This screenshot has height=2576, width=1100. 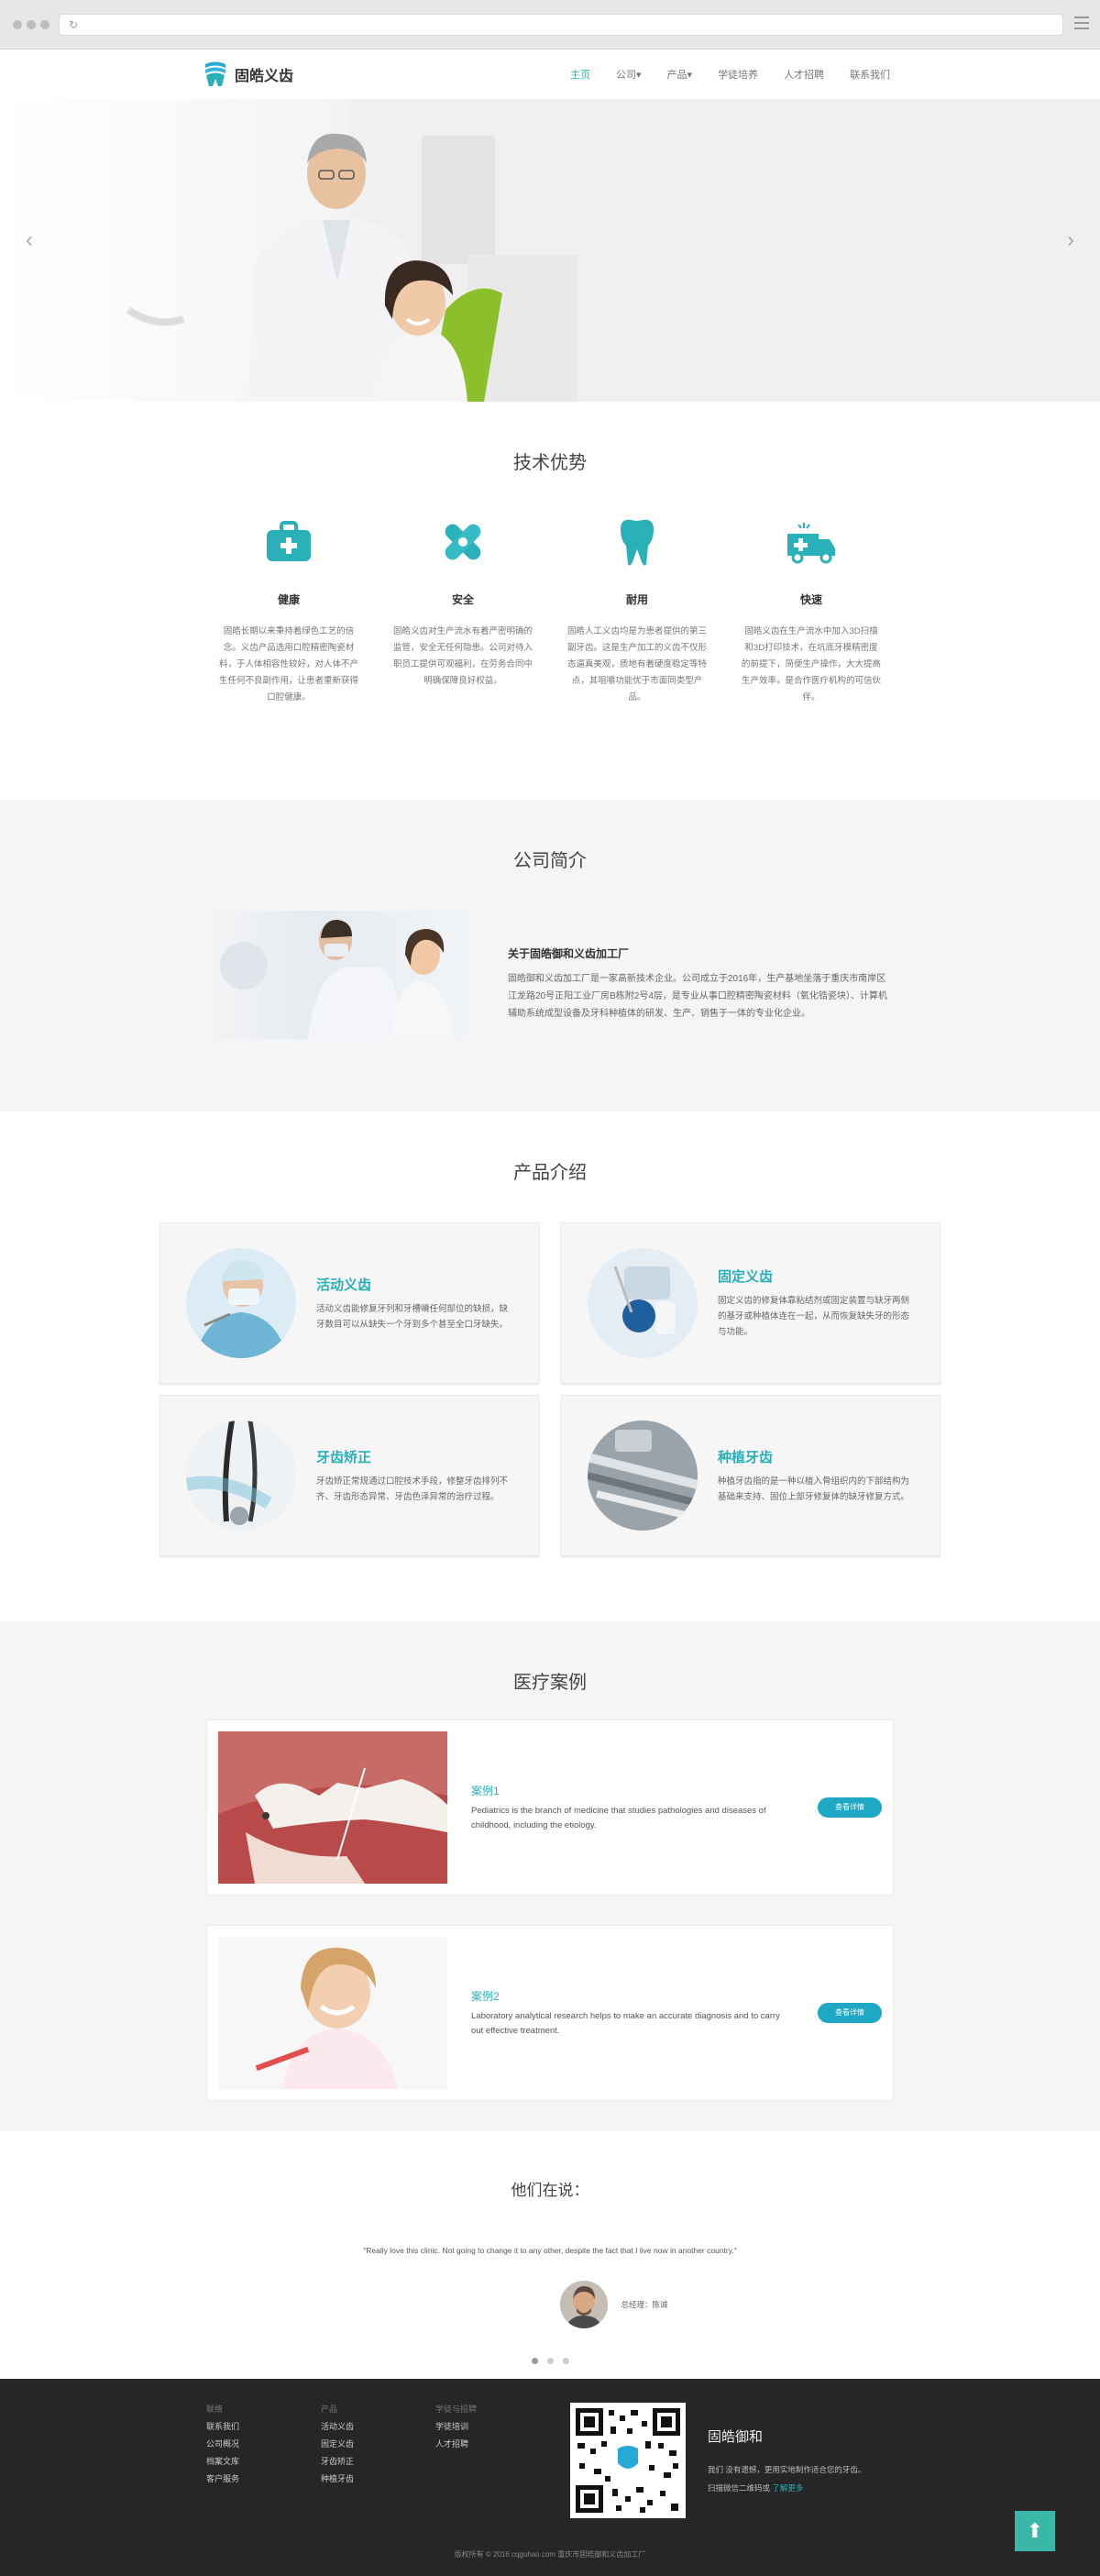 I want to click on footer-column-heading: 联络, so click(x=215, y=2409).